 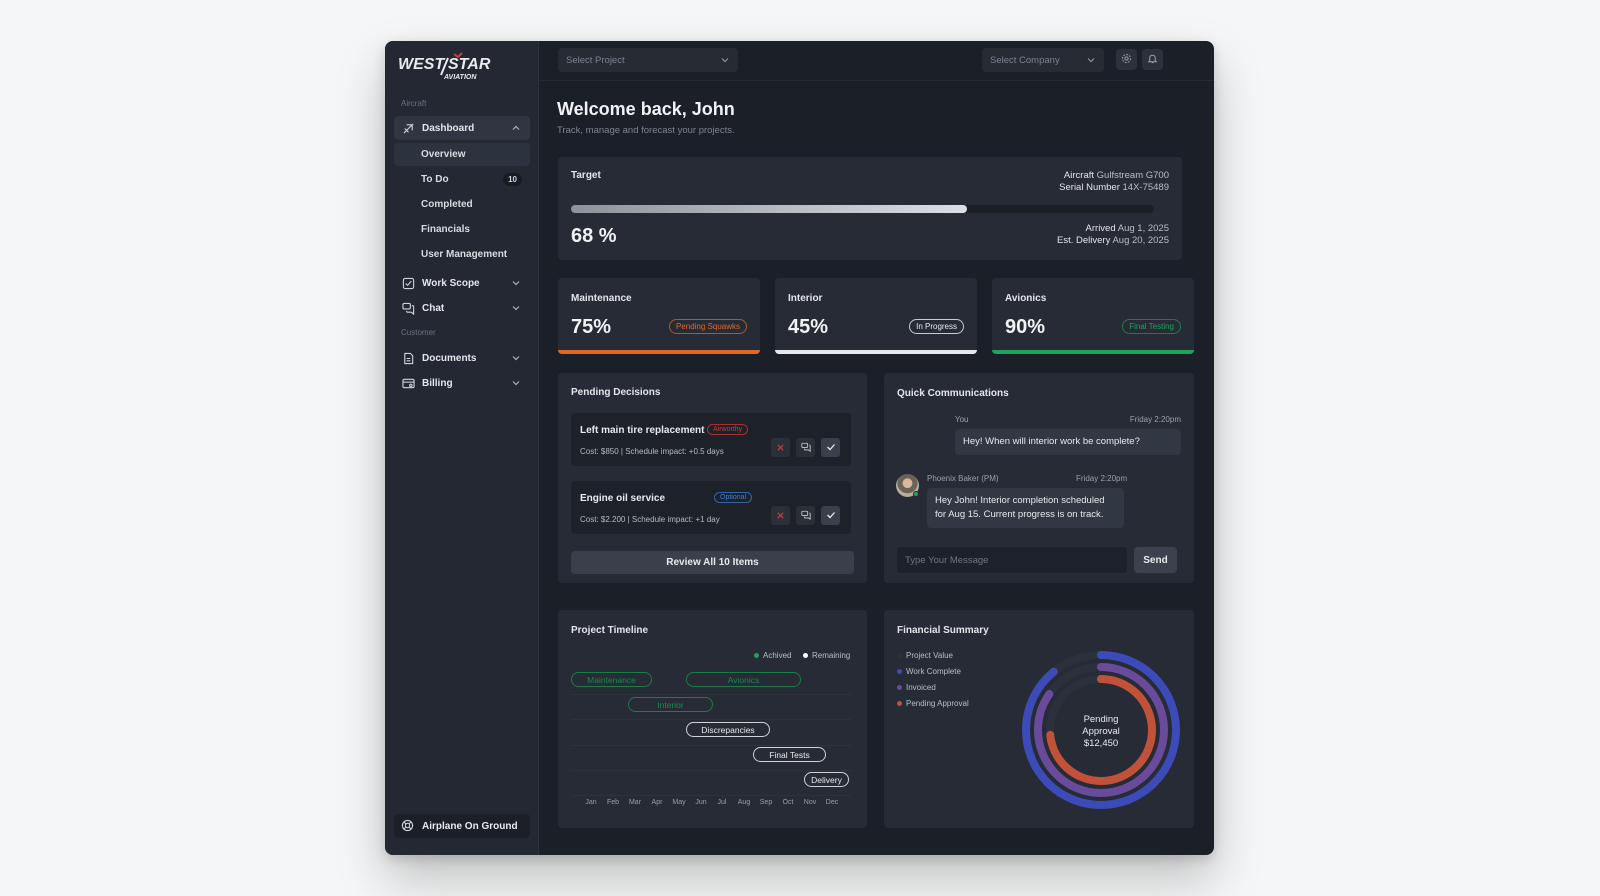 What do you see at coordinates (743, 679) in the screenshot?
I see `timeline-bar-avionics: Avionics` at bounding box center [743, 679].